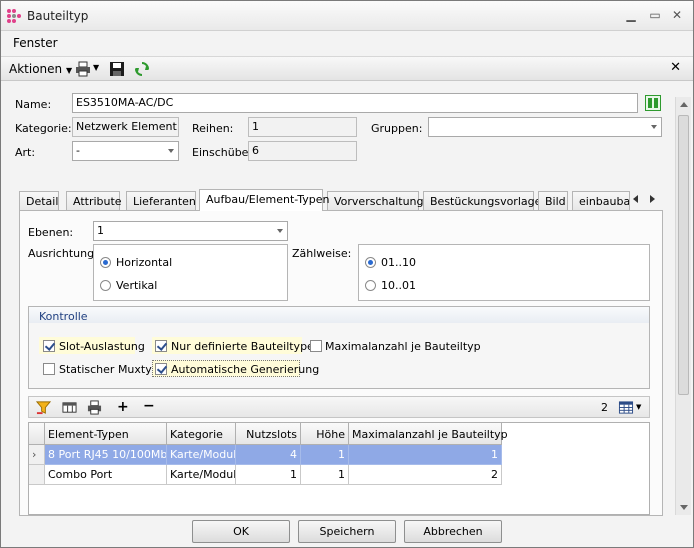  Describe the element at coordinates (201, 434) in the screenshot. I see `column-kategorie: Kategorie` at that location.